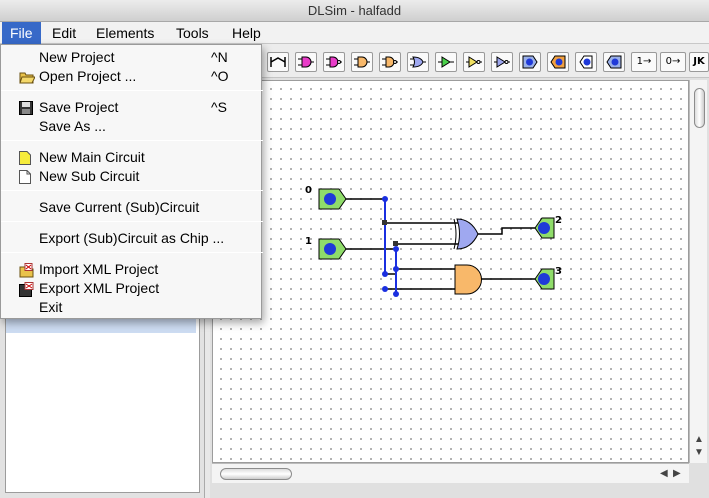 The width and height of the screenshot is (709, 498). I want to click on and-gate-pink-button, so click(306, 62).